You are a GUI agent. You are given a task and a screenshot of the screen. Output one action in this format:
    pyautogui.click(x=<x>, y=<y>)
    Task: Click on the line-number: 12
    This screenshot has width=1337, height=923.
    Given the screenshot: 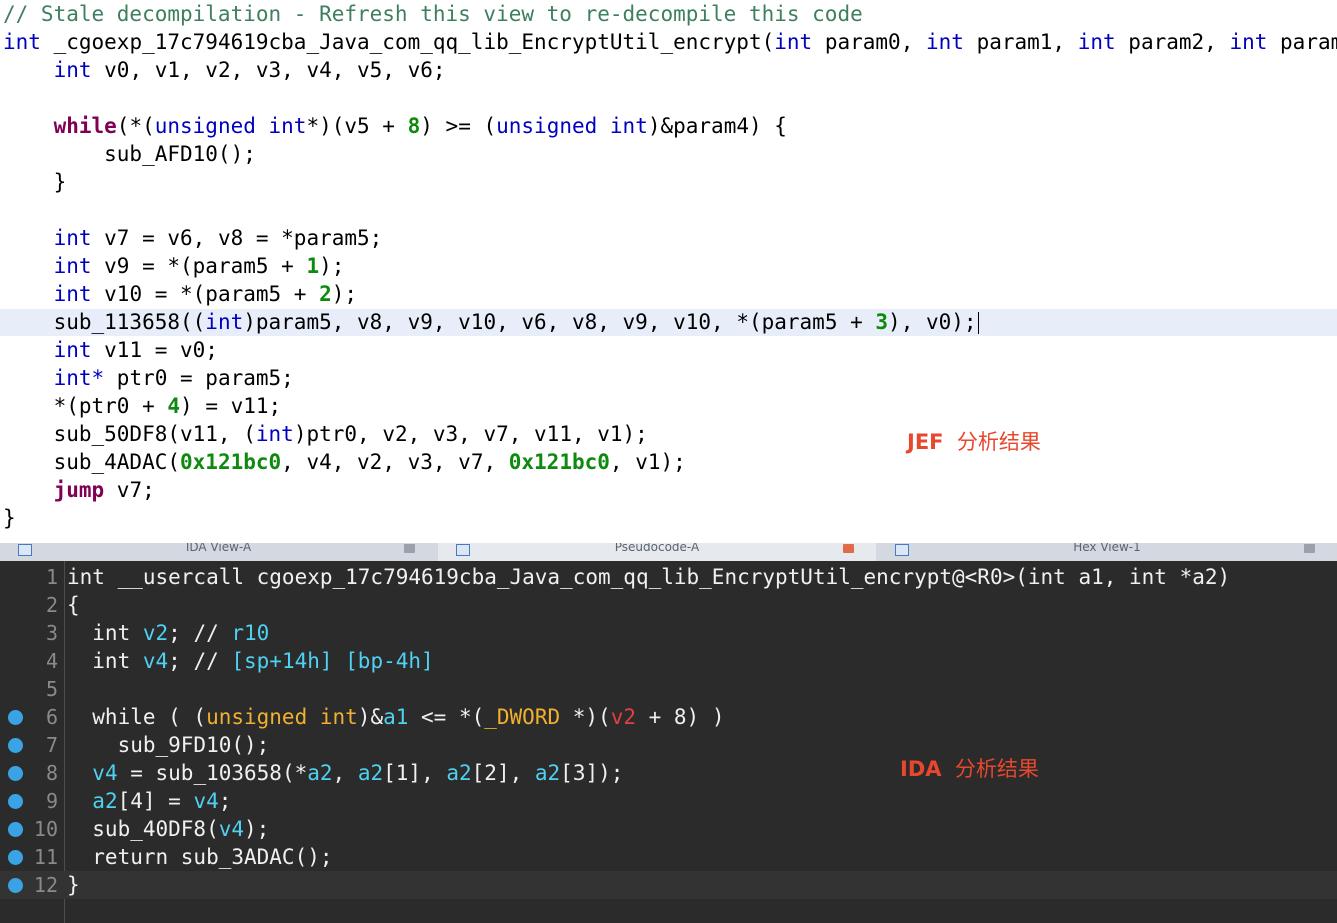 What is the action you would take?
    pyautogui.click(x=45, y=885)
    